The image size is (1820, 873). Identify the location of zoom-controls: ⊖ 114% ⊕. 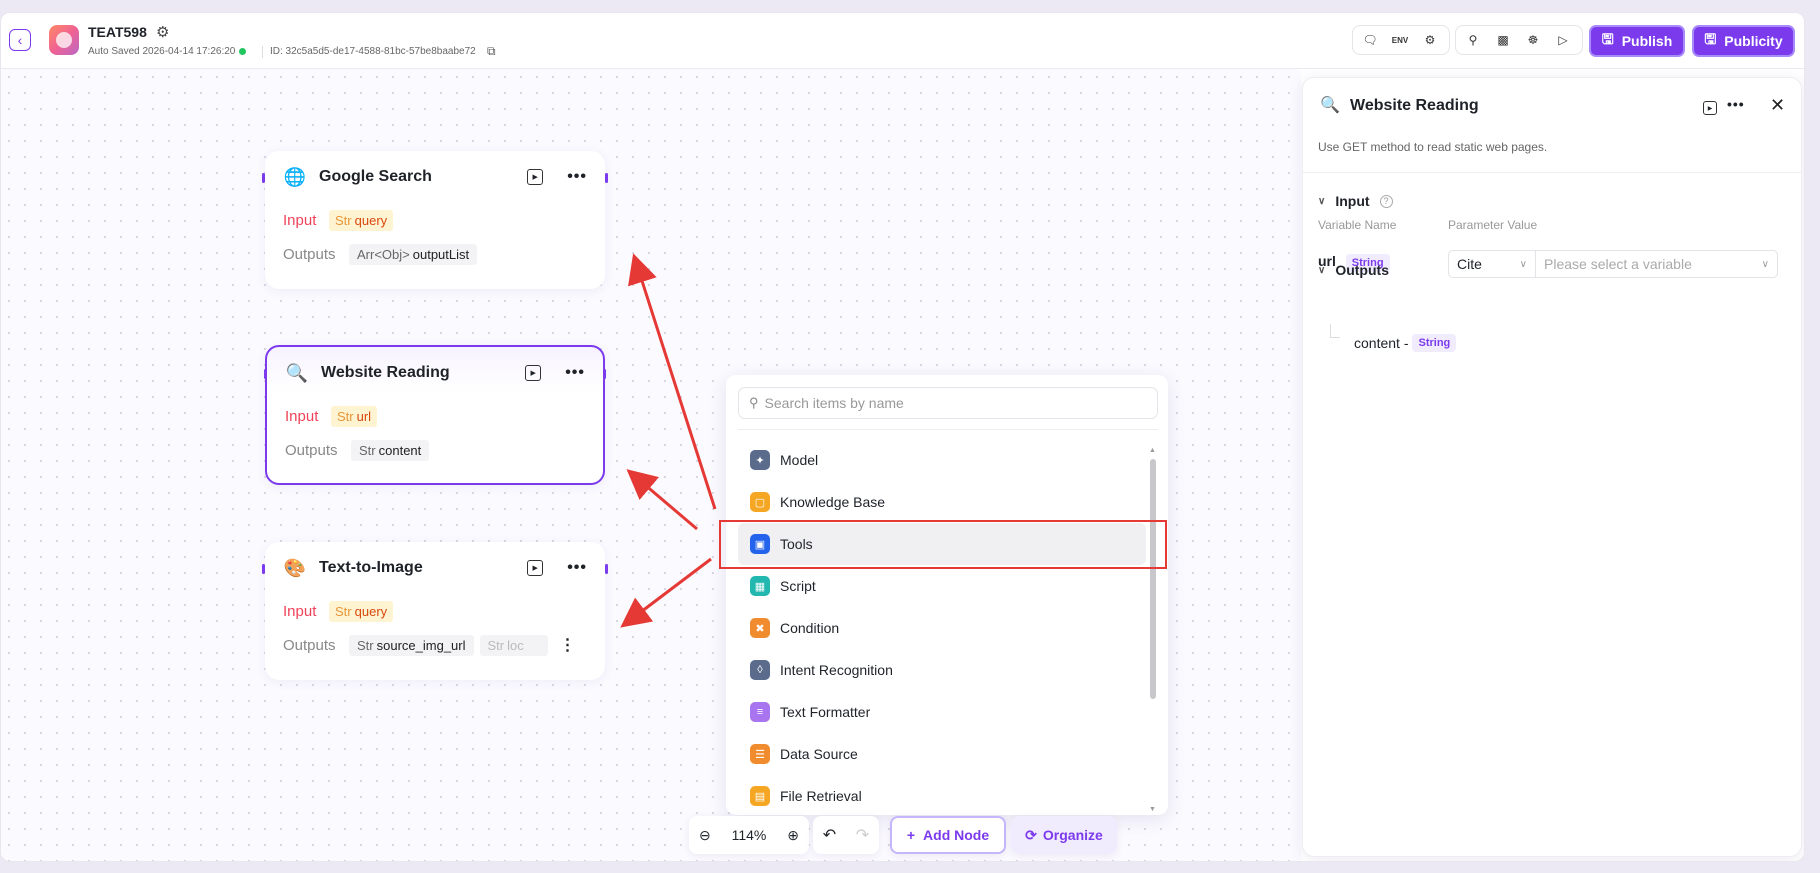
(749, 835).